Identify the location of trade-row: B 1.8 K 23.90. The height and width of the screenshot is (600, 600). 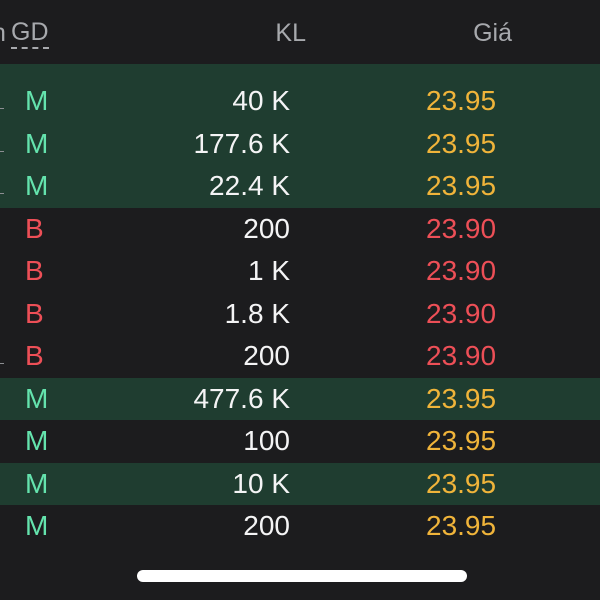
(300, 314).